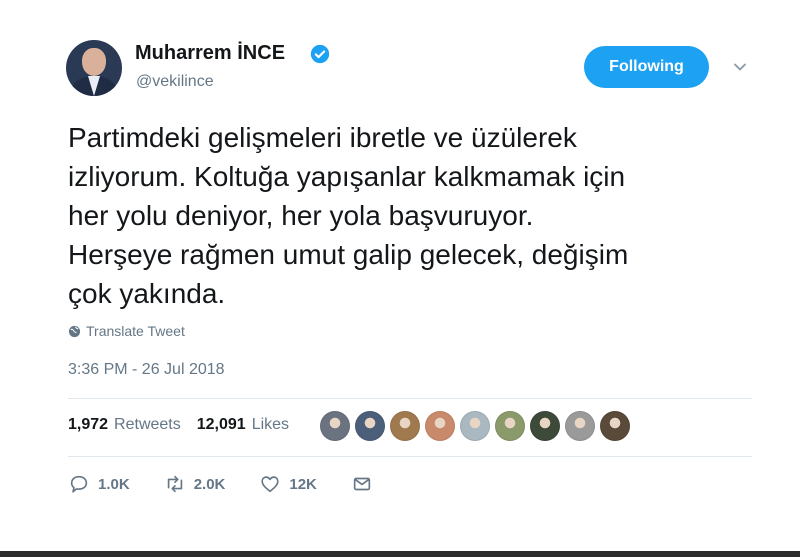 The height and width of the screenshot is (557, 800). I want to click on retweet-button: 2.0K, so click(195, 484).